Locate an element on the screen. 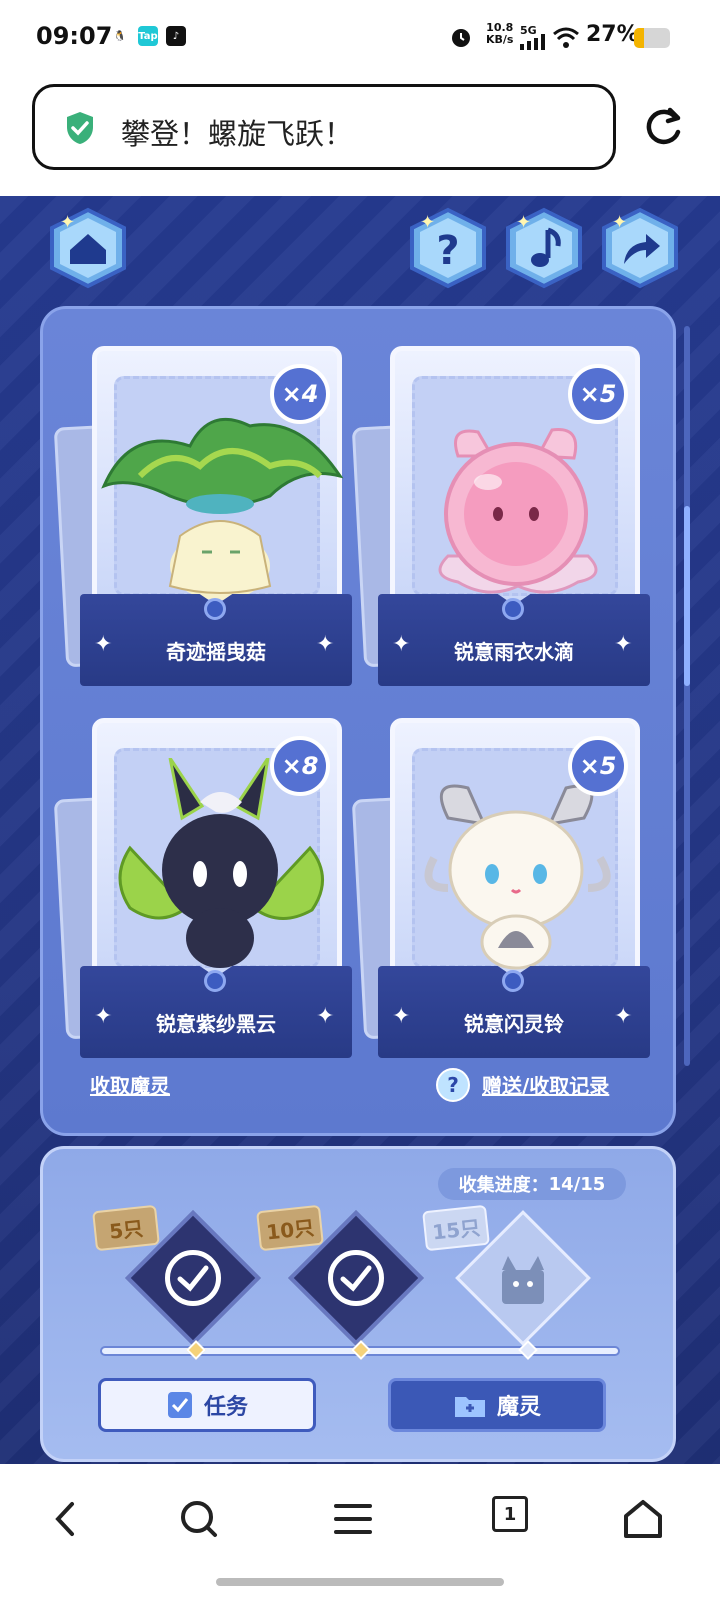  share-arrow-icon: ✦ is located at coordinates (640, 248).